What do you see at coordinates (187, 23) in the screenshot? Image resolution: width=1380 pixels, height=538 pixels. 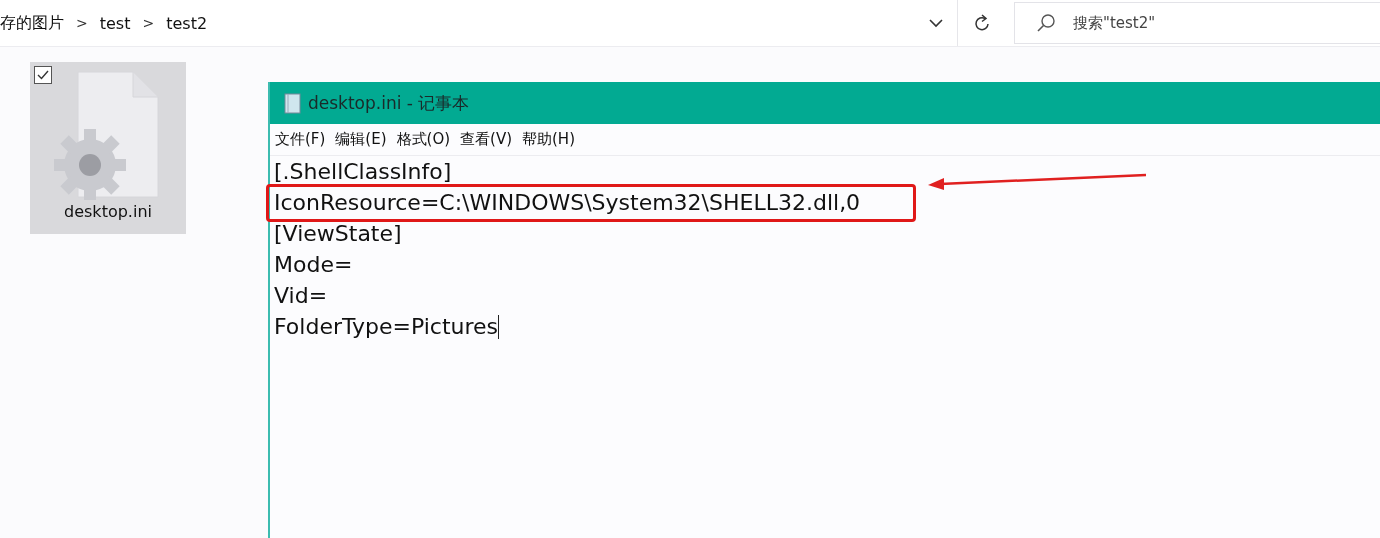 I see `breadcrumb-item: test2` at bounding box center [187, 23].